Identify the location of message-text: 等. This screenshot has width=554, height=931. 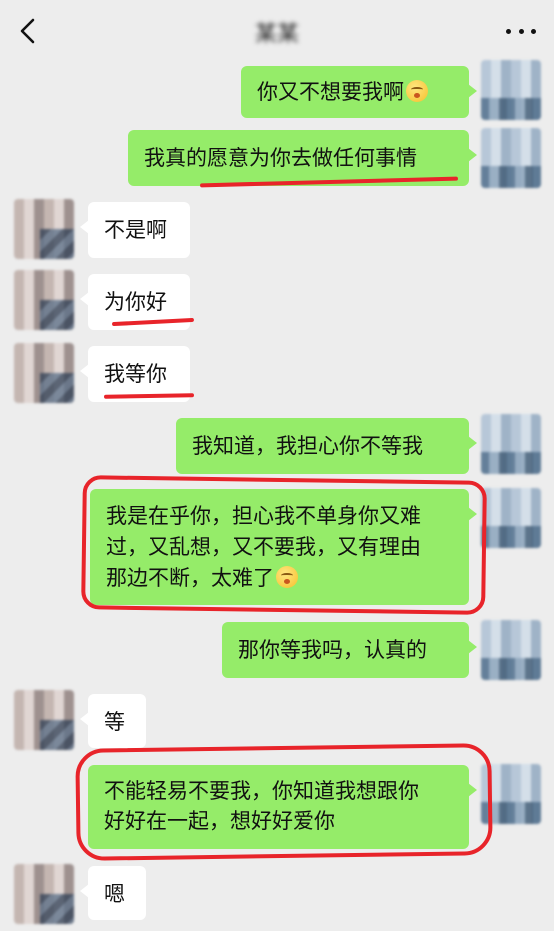
(114, 722).